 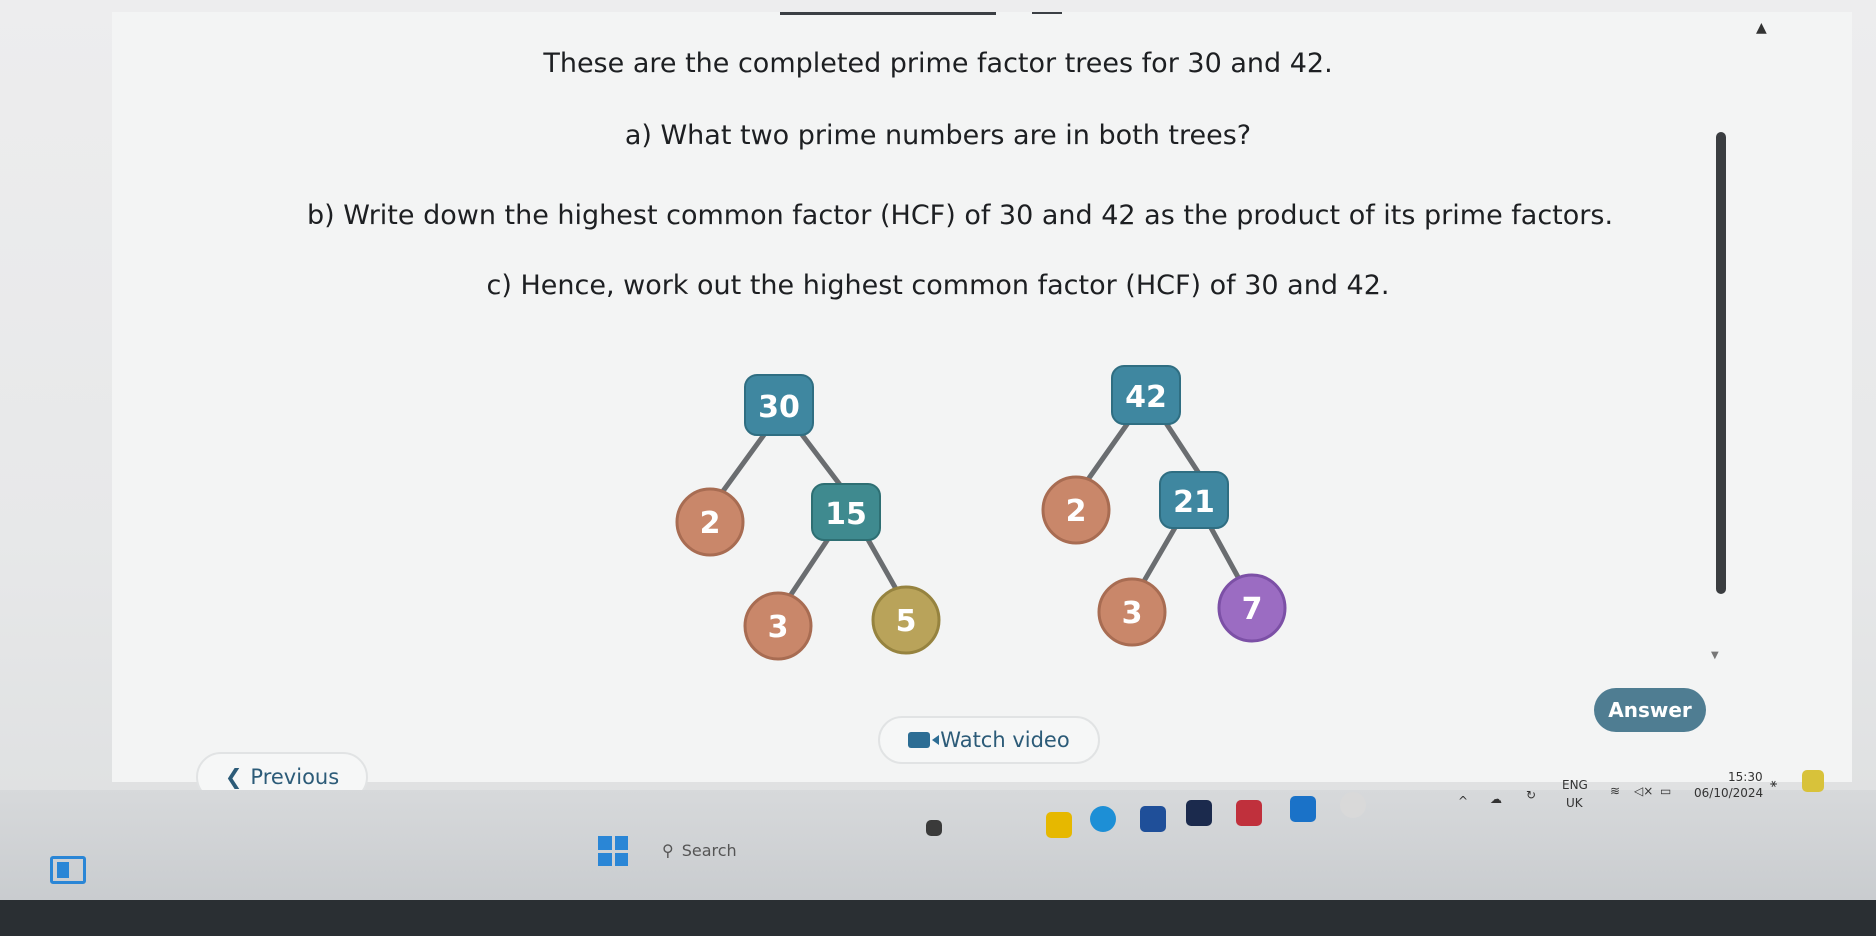 I want to click on tree-30-prime-5-node: 5, so click(x=906, y=620).